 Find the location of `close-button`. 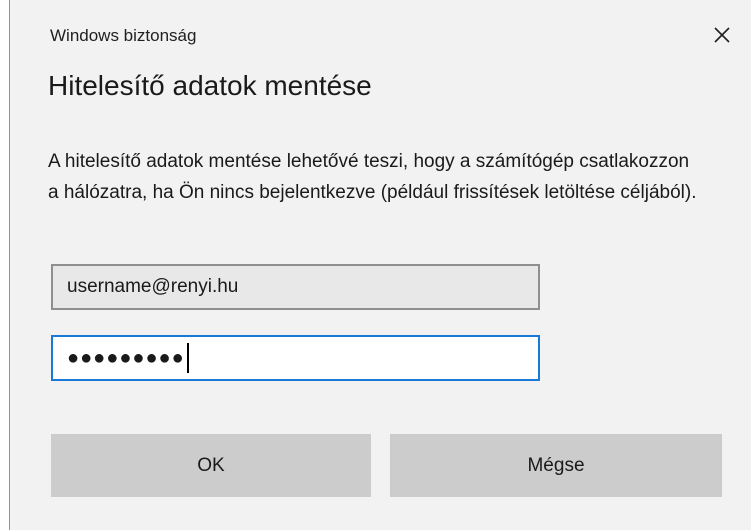

close-button is located at coordinates (722, 35).